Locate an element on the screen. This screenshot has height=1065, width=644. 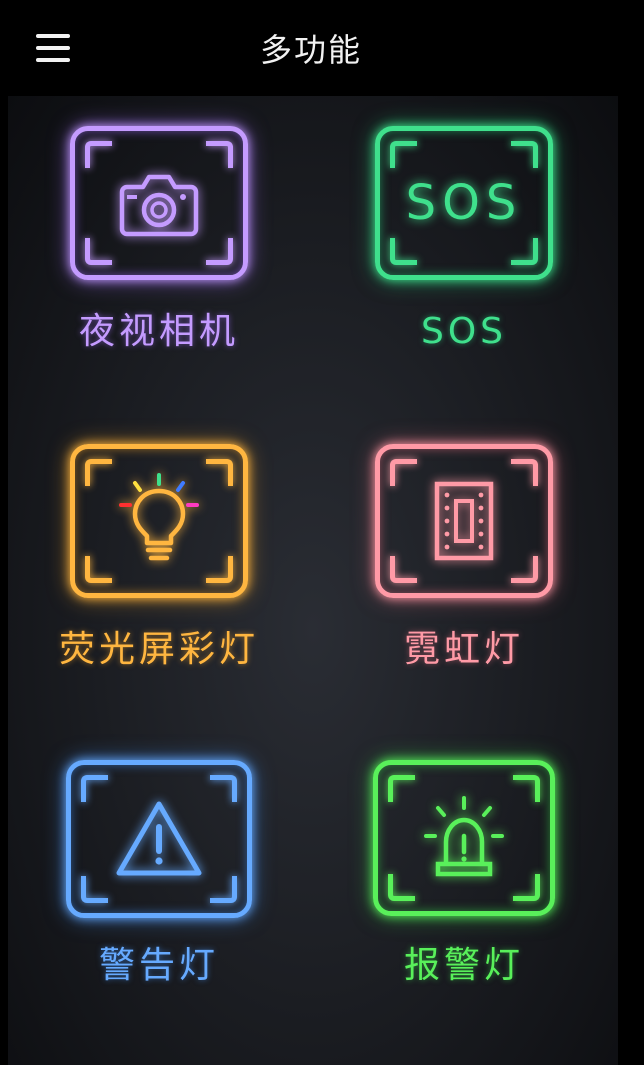
feature-sos: SOS SOS is located at coordinates (458, 241).